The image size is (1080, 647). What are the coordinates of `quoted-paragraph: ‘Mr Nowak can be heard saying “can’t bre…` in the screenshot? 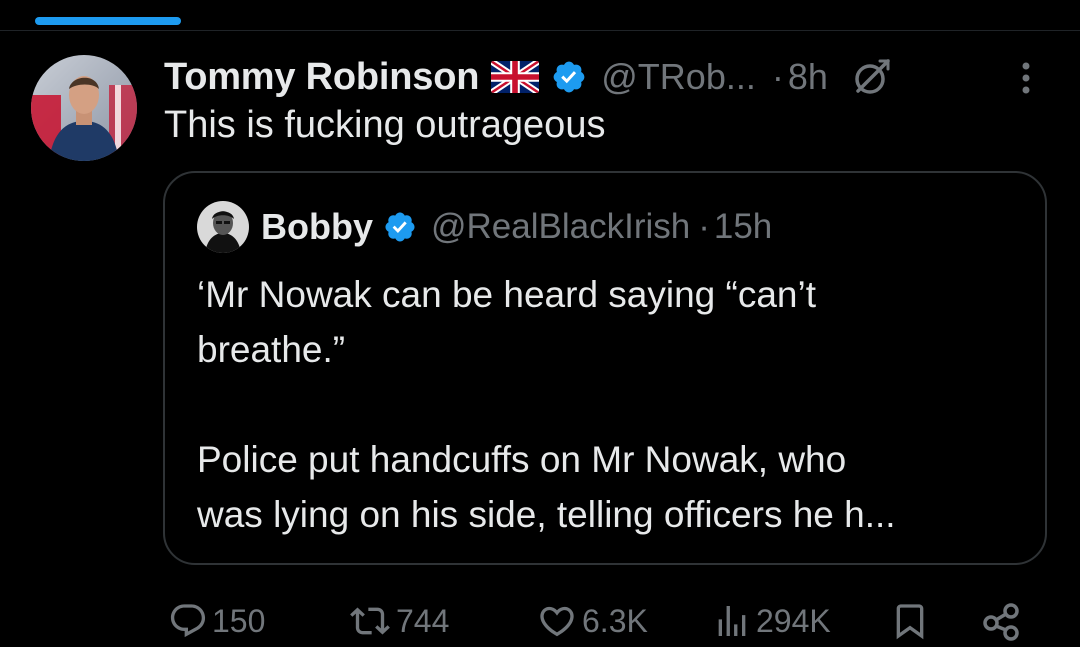 It's located at (507, 322).